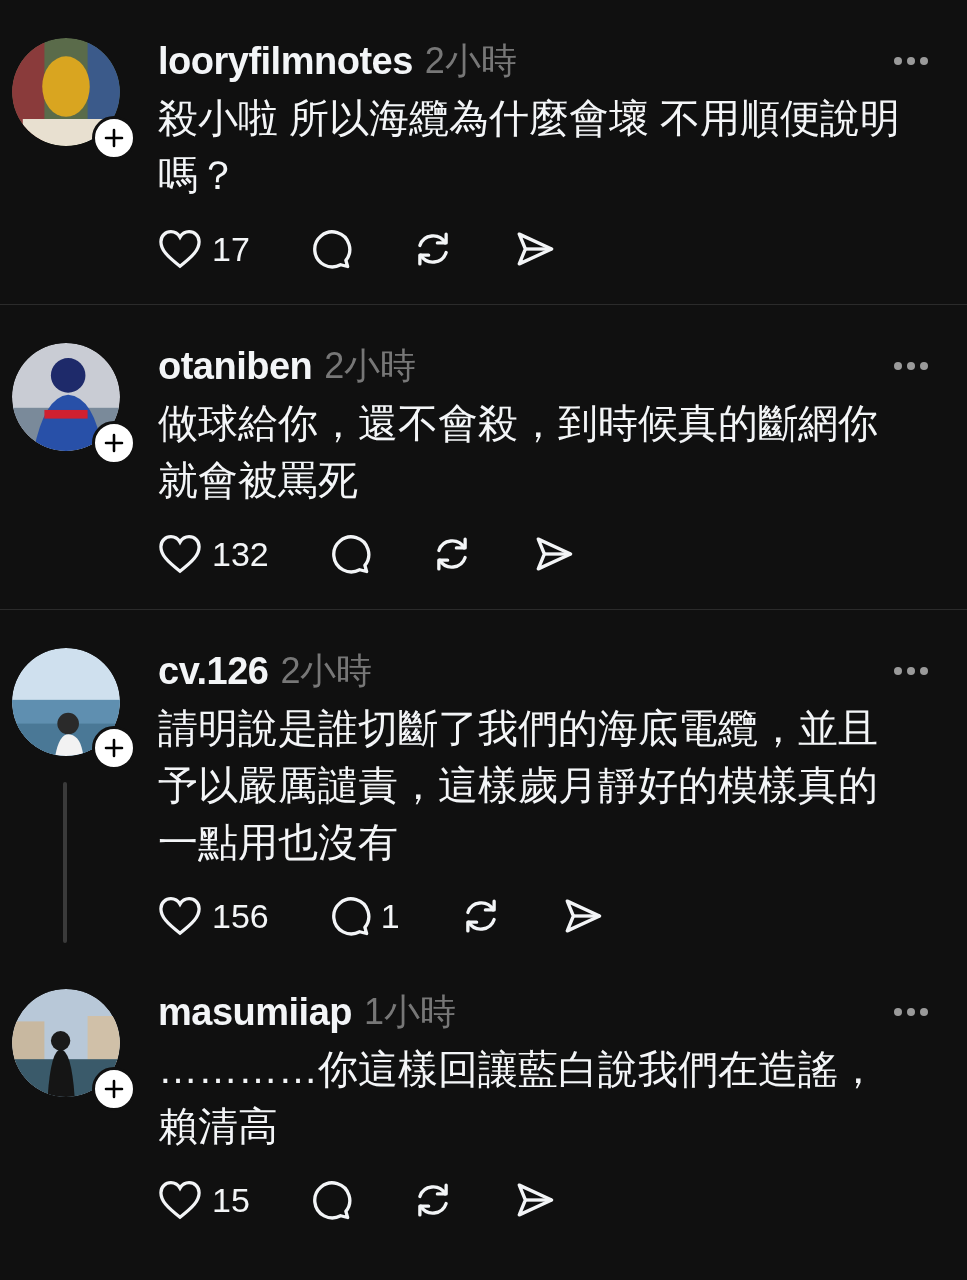 This screenshot has width=967, height=1280. I want to click on post-text: …………你這樣回讓藍白說我們在造謠，賴清高, so click(518, 1098).